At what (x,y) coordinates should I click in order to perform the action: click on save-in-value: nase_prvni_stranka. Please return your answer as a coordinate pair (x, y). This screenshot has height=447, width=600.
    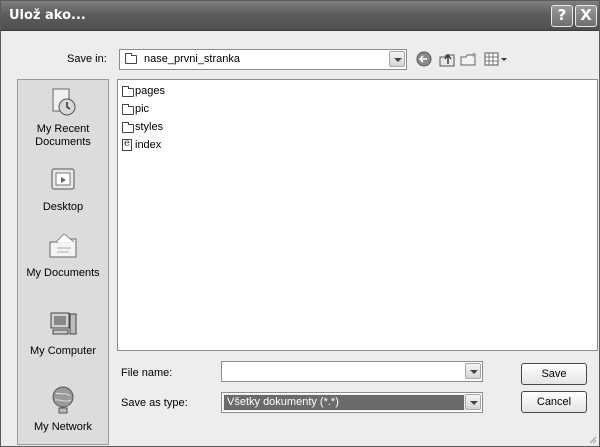
    Looking at the image, I should click on (192, 59).